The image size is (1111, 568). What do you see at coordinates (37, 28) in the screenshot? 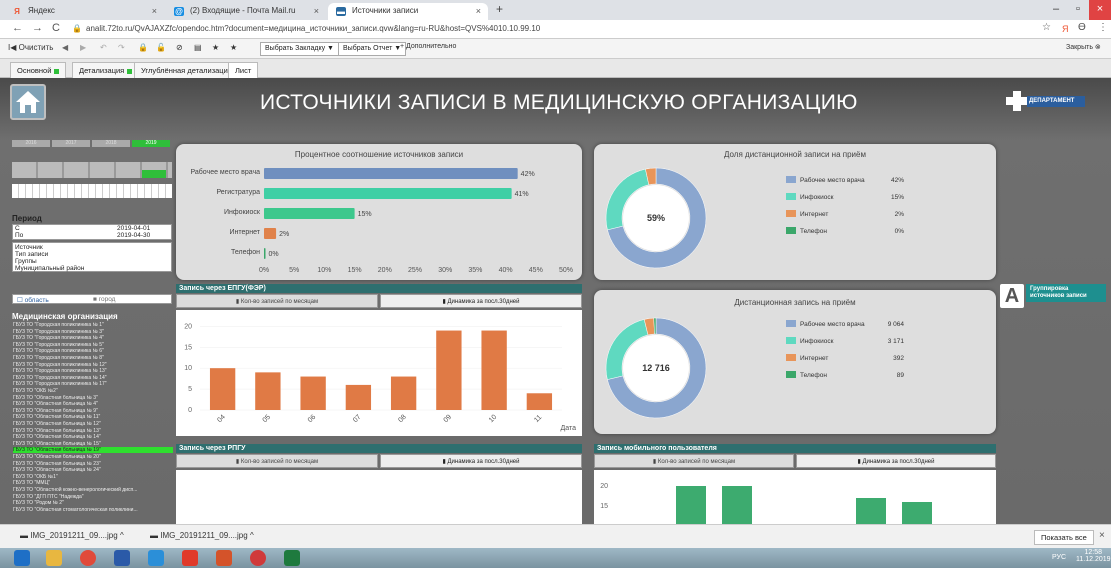
I see `forward-icon: →` at bounding box center [37, 28].